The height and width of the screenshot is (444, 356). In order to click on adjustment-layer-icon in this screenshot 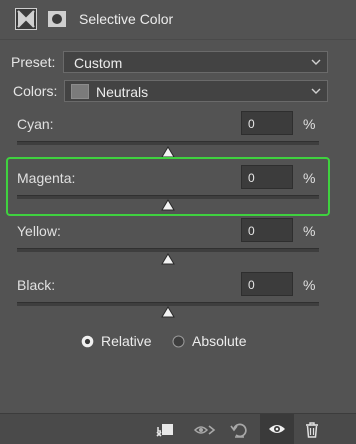, I will do `click(26, 19)`.